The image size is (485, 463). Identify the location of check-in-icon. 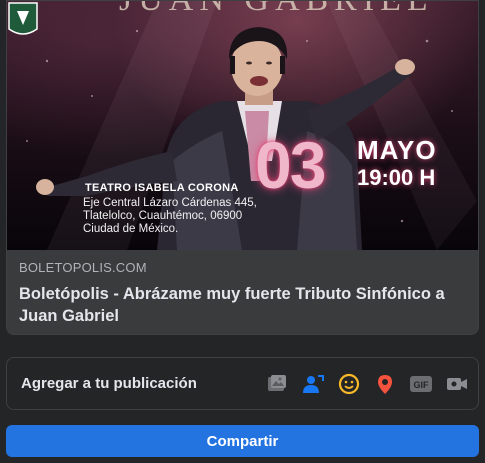
(385, 384).